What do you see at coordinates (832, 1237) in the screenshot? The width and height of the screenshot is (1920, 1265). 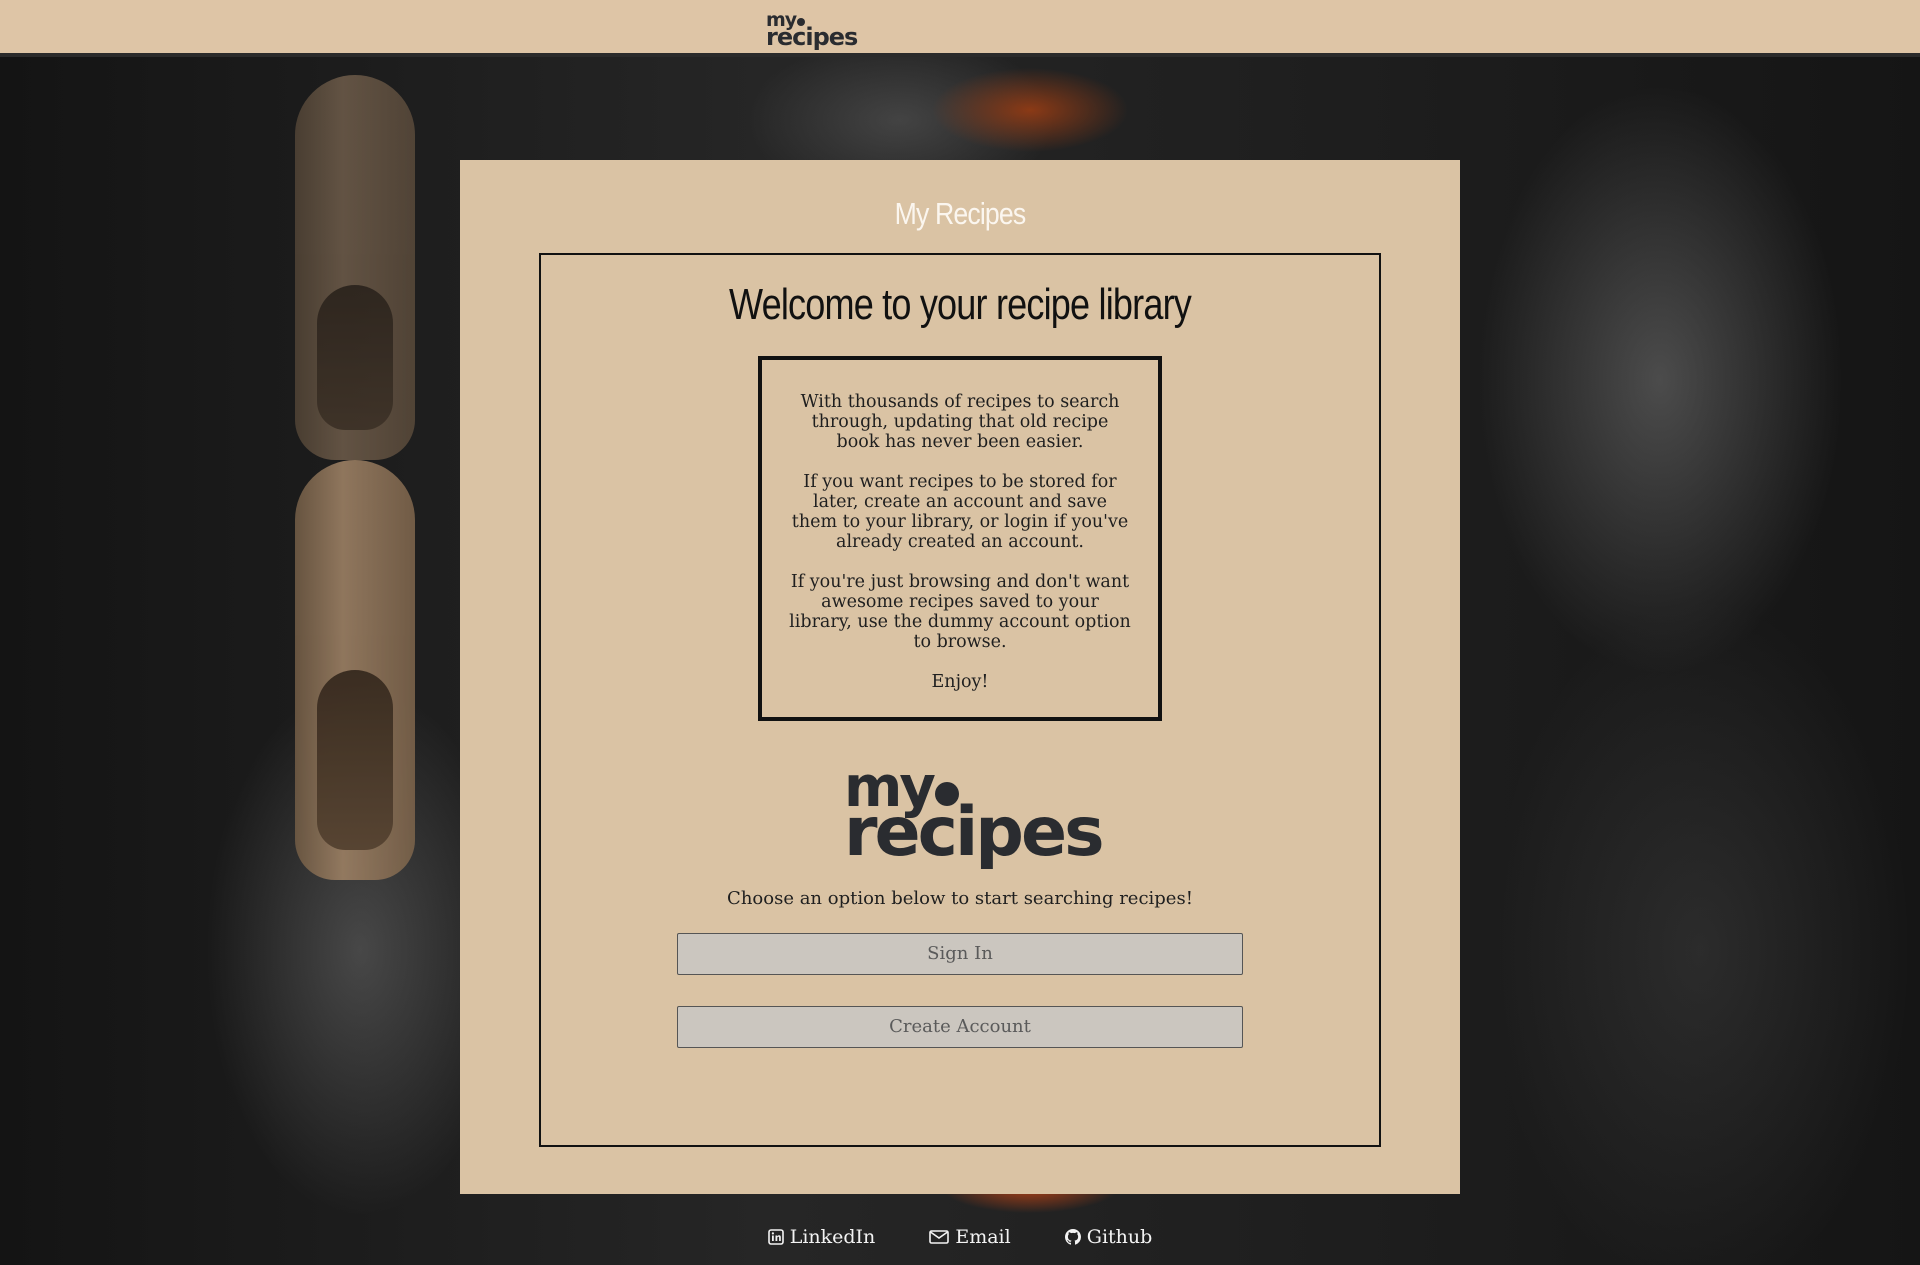 I see `linkedin-label: LinkedIn` at bounding box center [832, 1237].